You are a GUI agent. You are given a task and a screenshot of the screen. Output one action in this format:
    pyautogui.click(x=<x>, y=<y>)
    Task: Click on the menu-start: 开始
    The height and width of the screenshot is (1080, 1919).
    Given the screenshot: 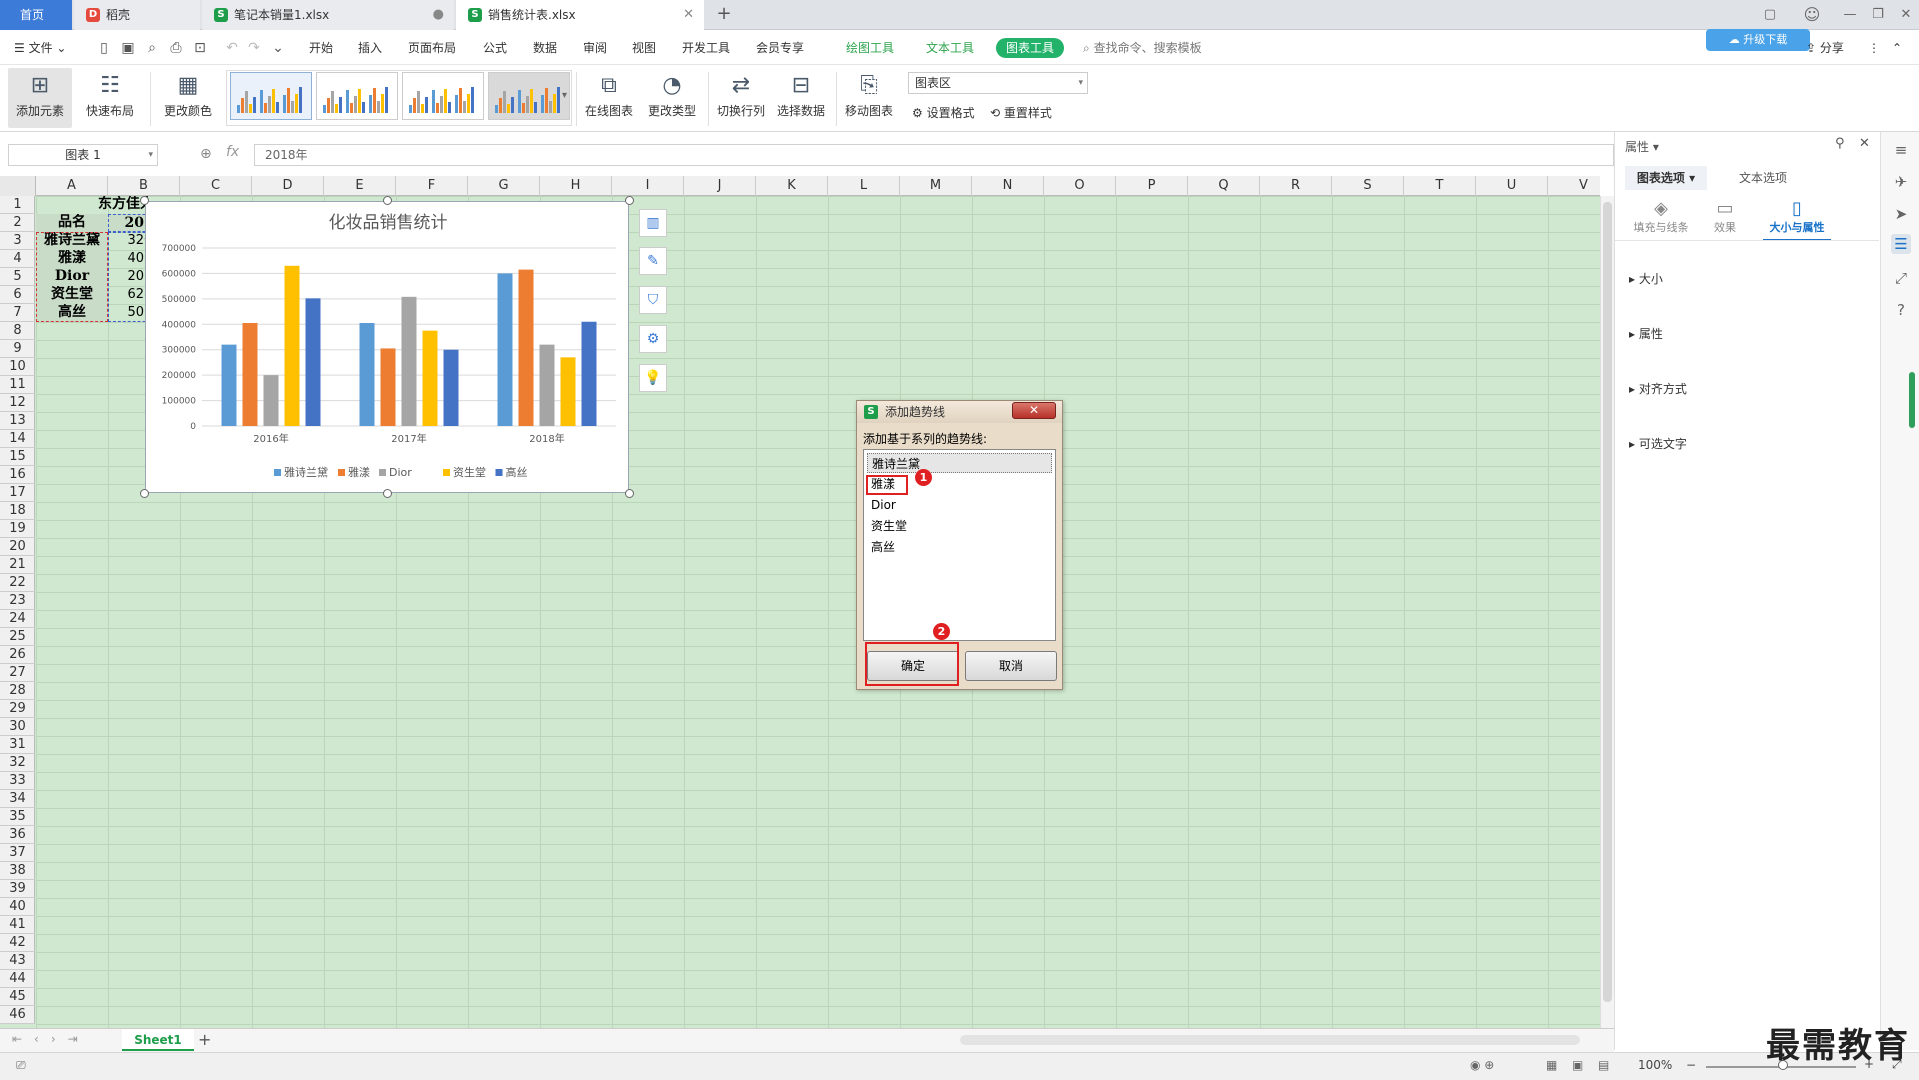 What is the action you would take?
    pyautogui.click(x=321, y=48)
    